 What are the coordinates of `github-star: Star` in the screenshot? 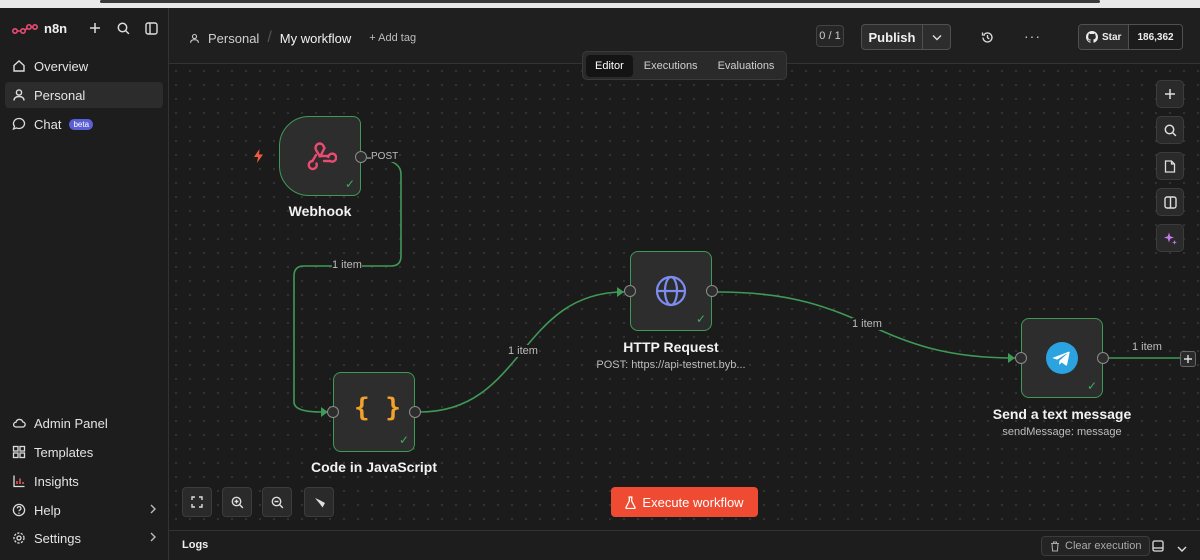 It's located at (1104, 37).